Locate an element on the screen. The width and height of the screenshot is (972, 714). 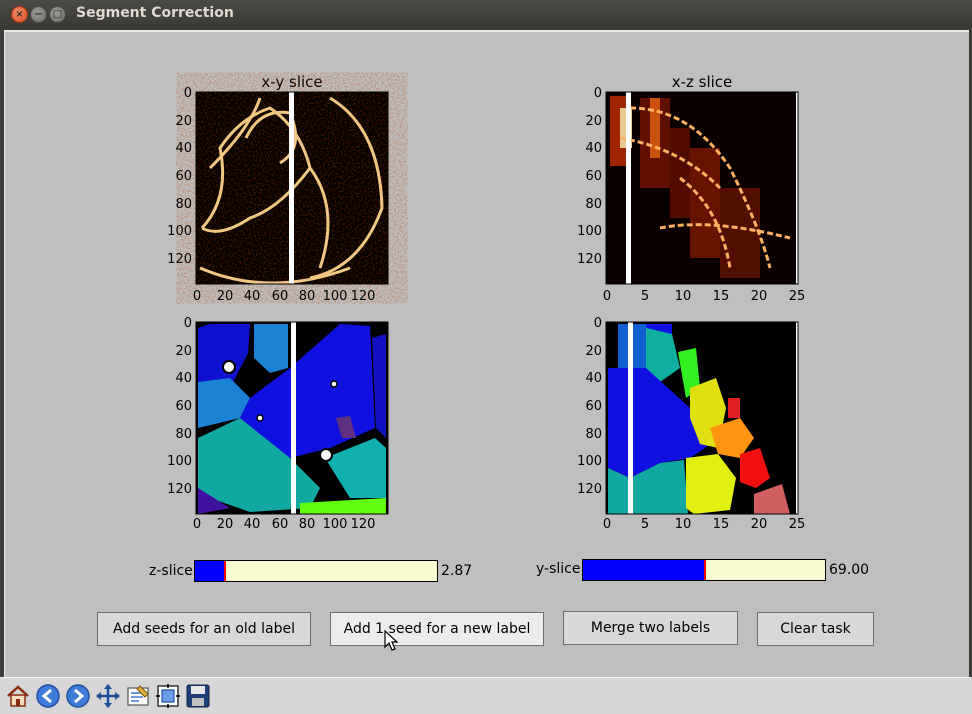
xz-ytick-6: 120 is located at coordinates (589, 259).